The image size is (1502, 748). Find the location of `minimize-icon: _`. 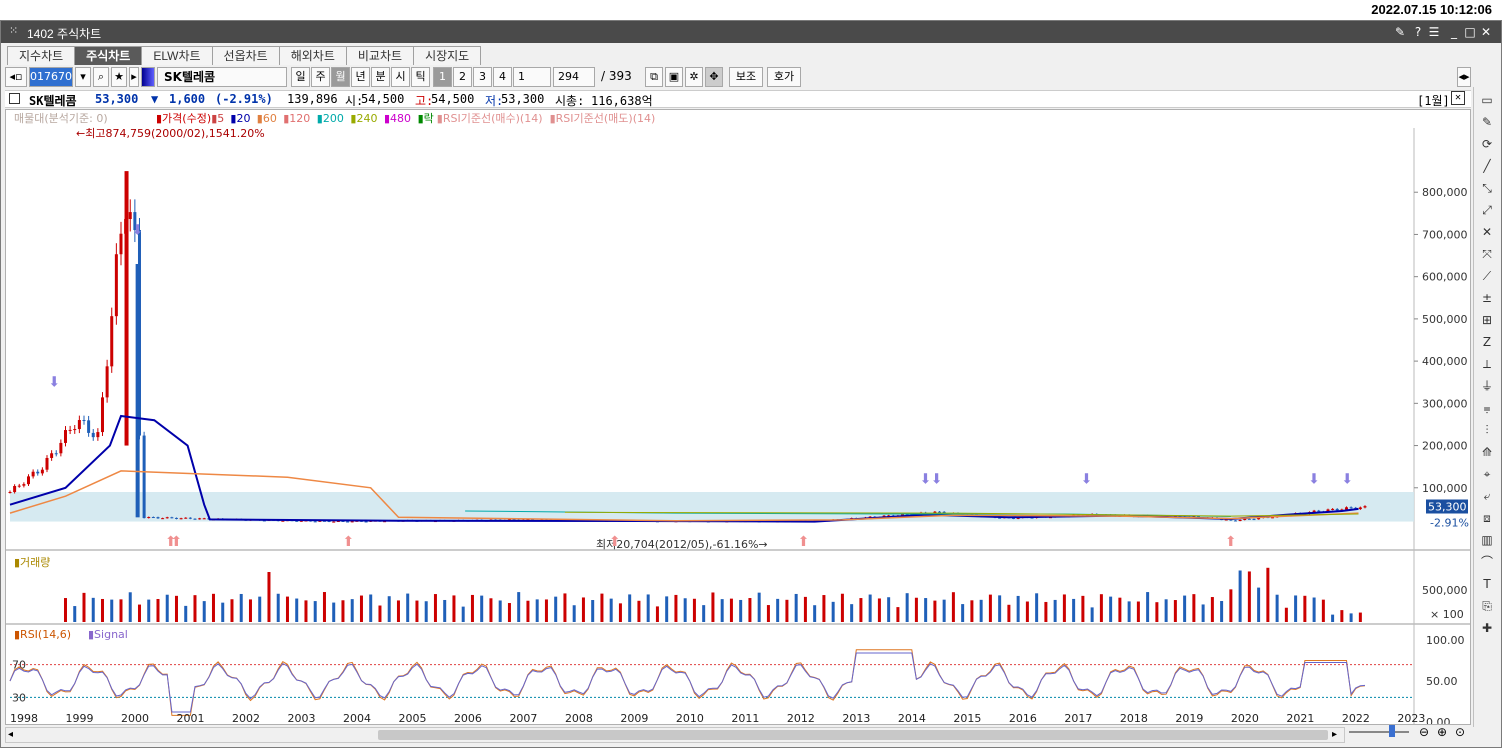

minimize-icon: _ is located at coordinates (1454, 32).